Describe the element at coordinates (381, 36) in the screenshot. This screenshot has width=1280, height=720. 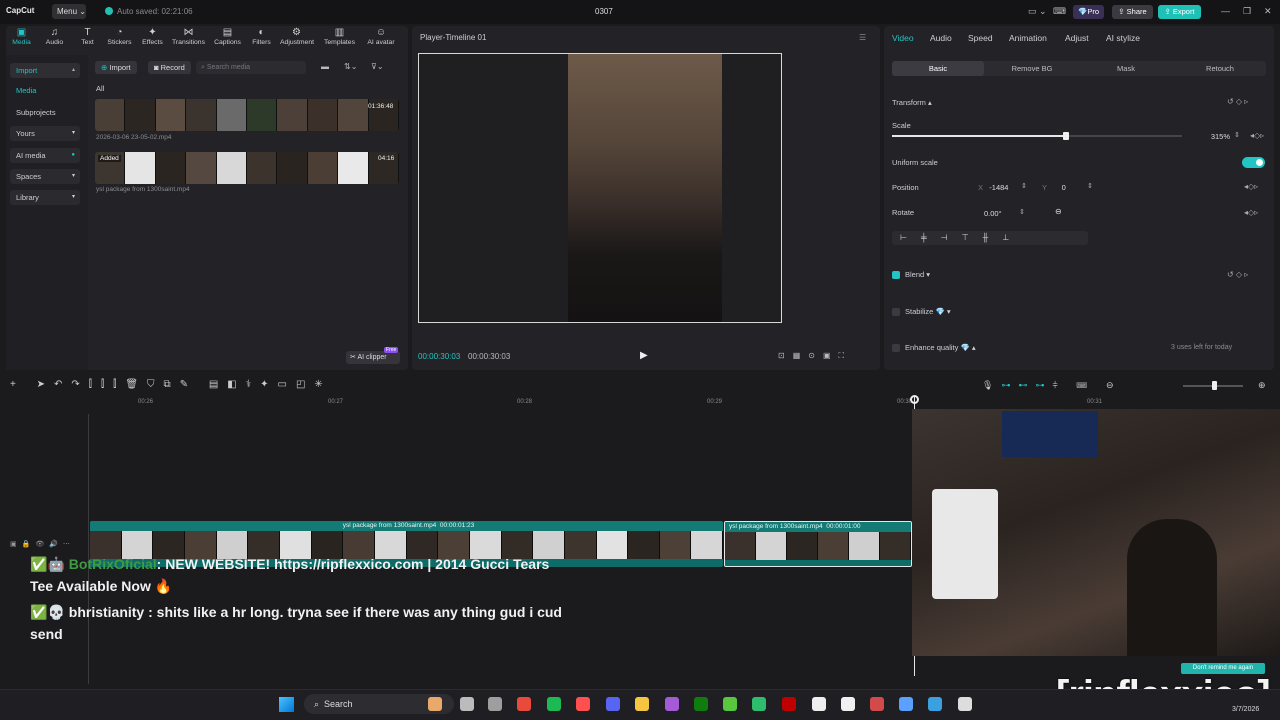
I see `tab-ai-avatar: ☺ AI avatar` at that location.